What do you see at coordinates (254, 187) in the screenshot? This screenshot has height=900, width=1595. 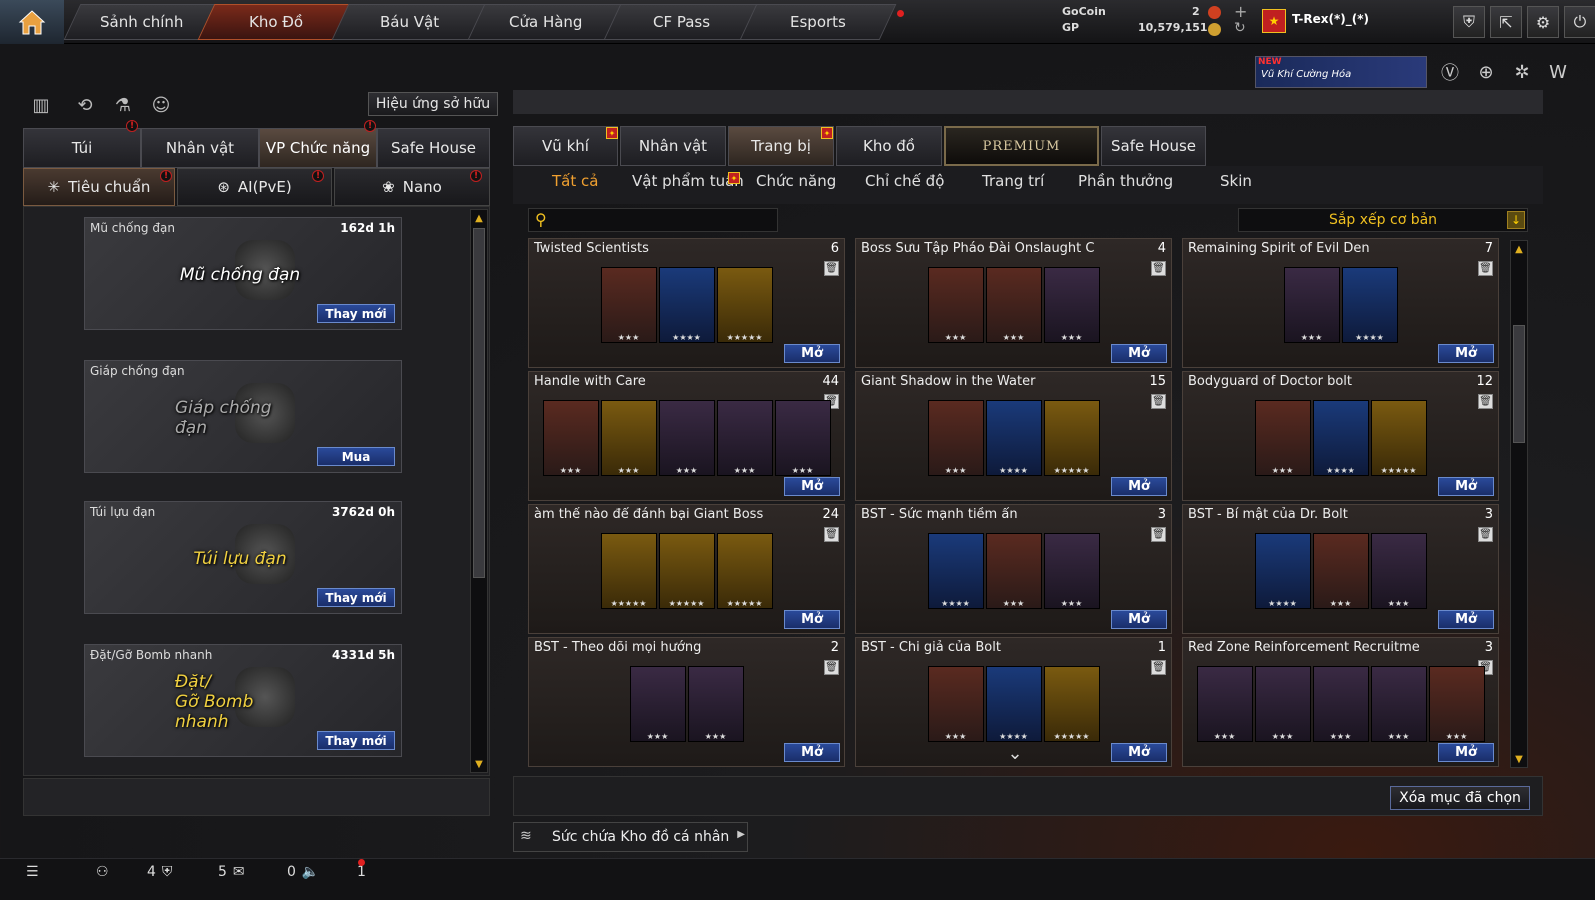 I see `subtab-ai-pve: ⊛ AI(PvE)` at bounding box center [254, 187].